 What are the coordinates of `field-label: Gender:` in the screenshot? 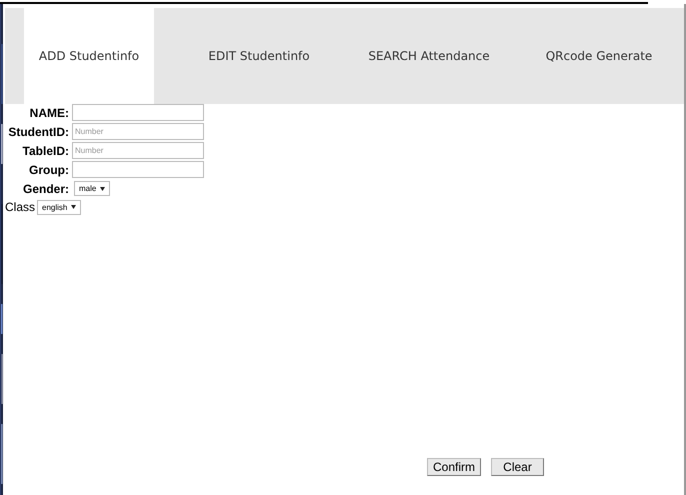 It's located at (45, 189).